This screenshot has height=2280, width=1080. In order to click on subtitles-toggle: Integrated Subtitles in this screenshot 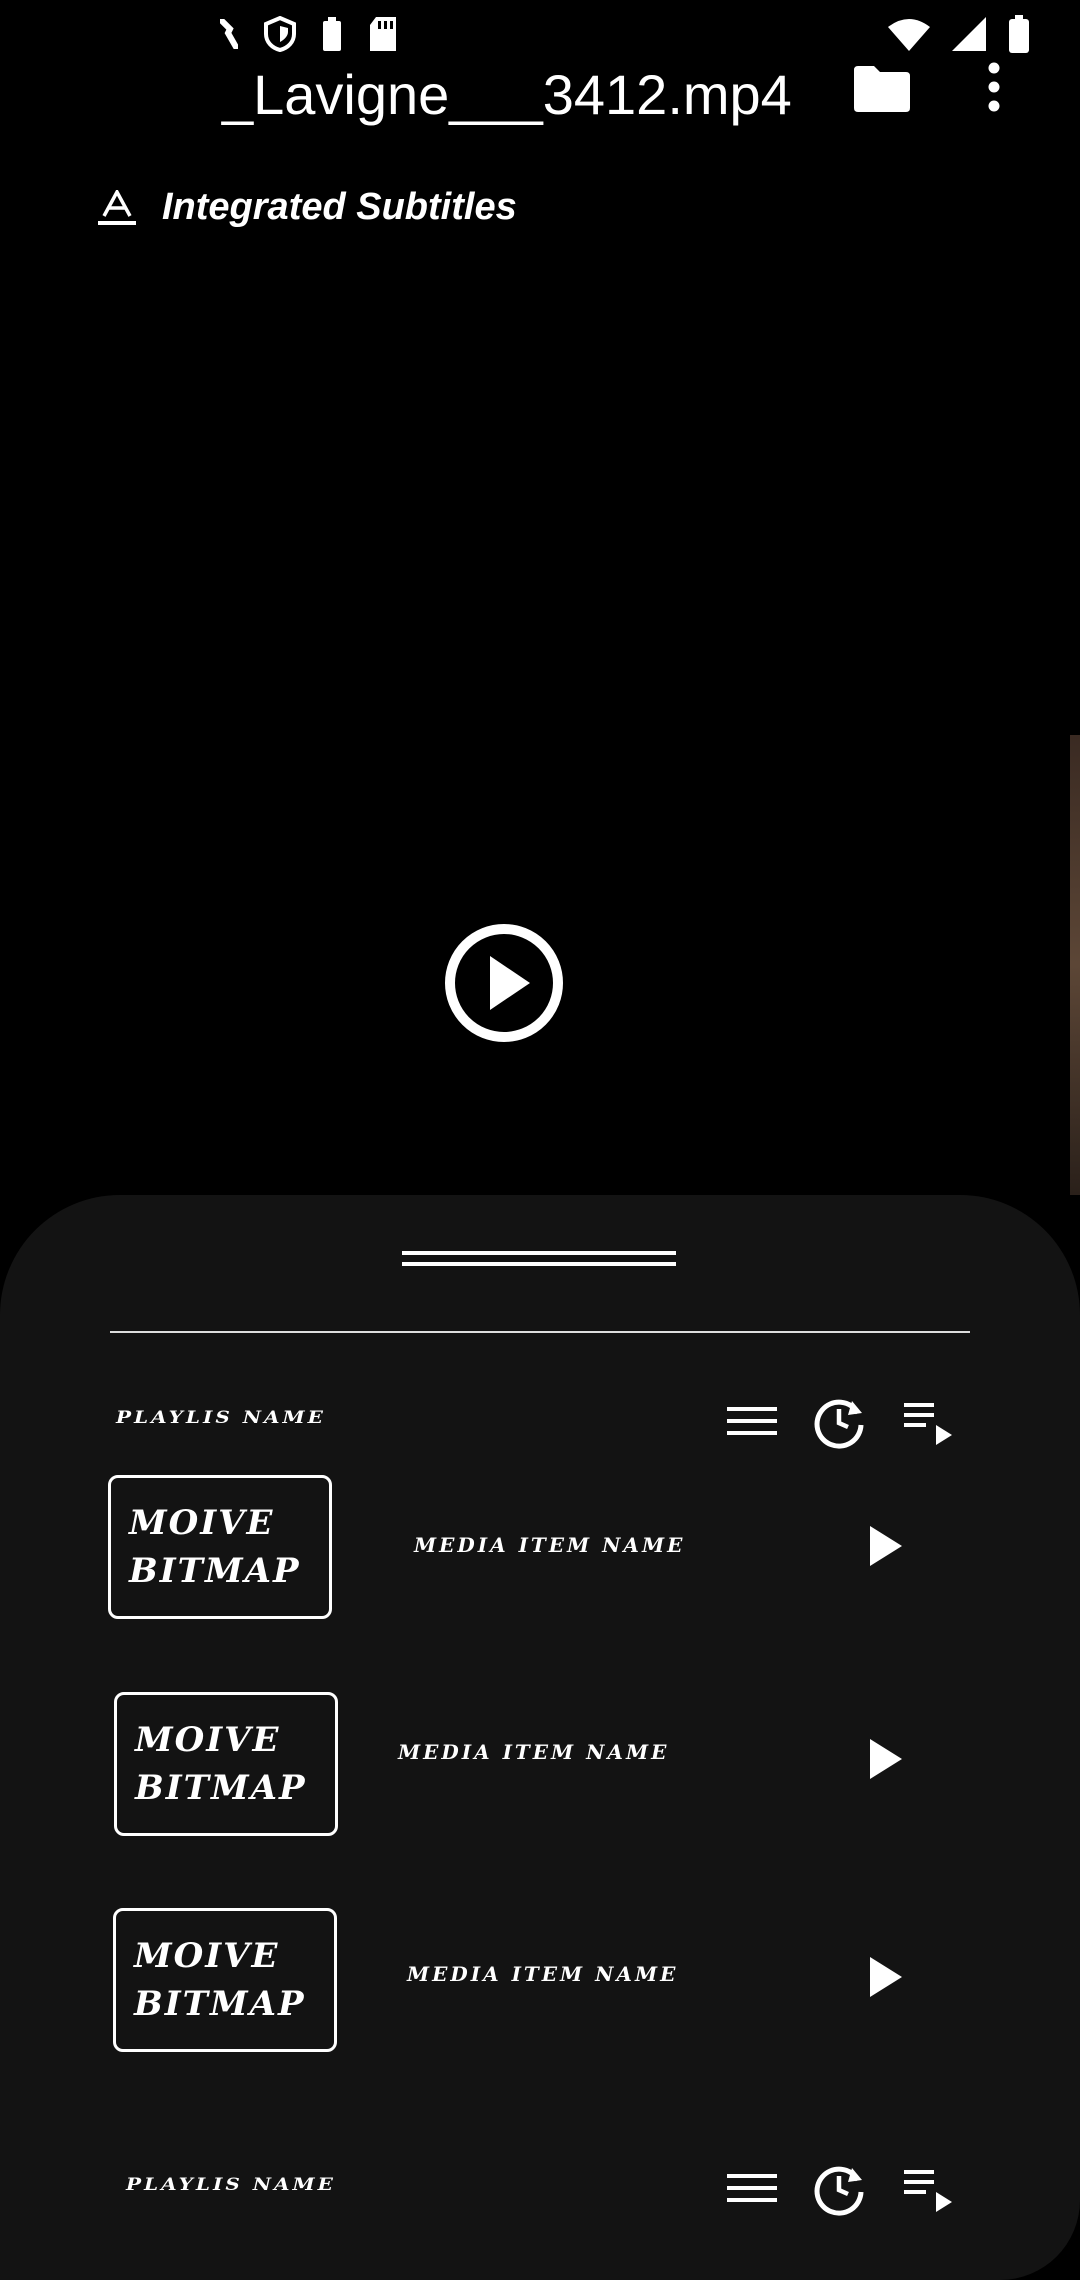, I will do `click(306, 207)`.